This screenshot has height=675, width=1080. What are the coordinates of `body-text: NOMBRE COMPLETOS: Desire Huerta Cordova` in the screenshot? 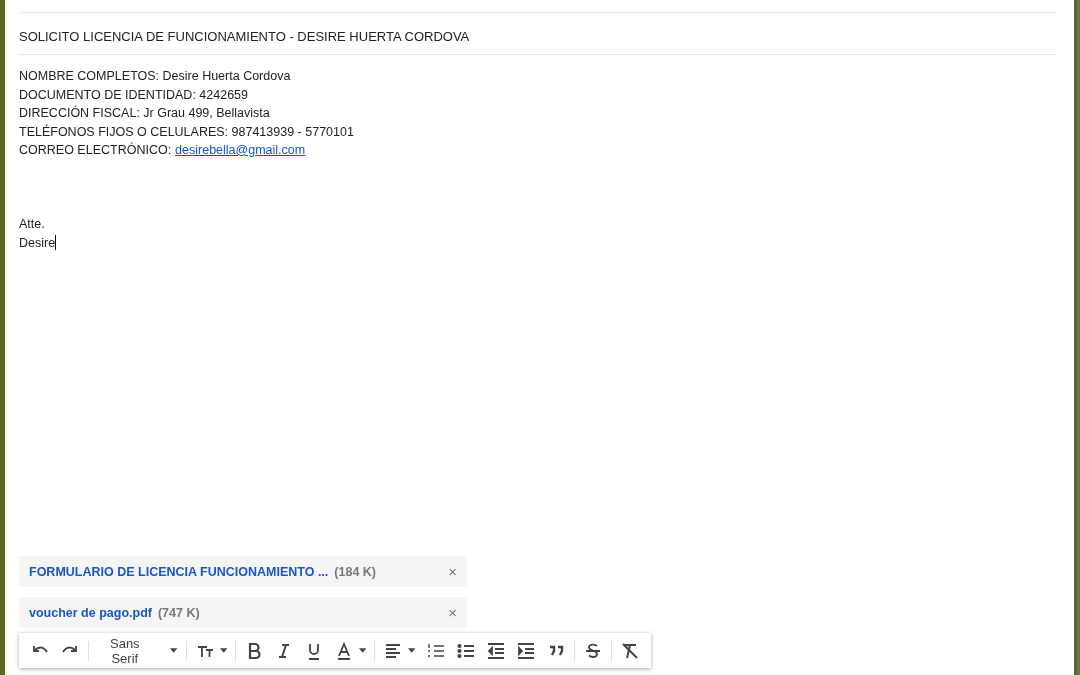 It's located at (155, 76).